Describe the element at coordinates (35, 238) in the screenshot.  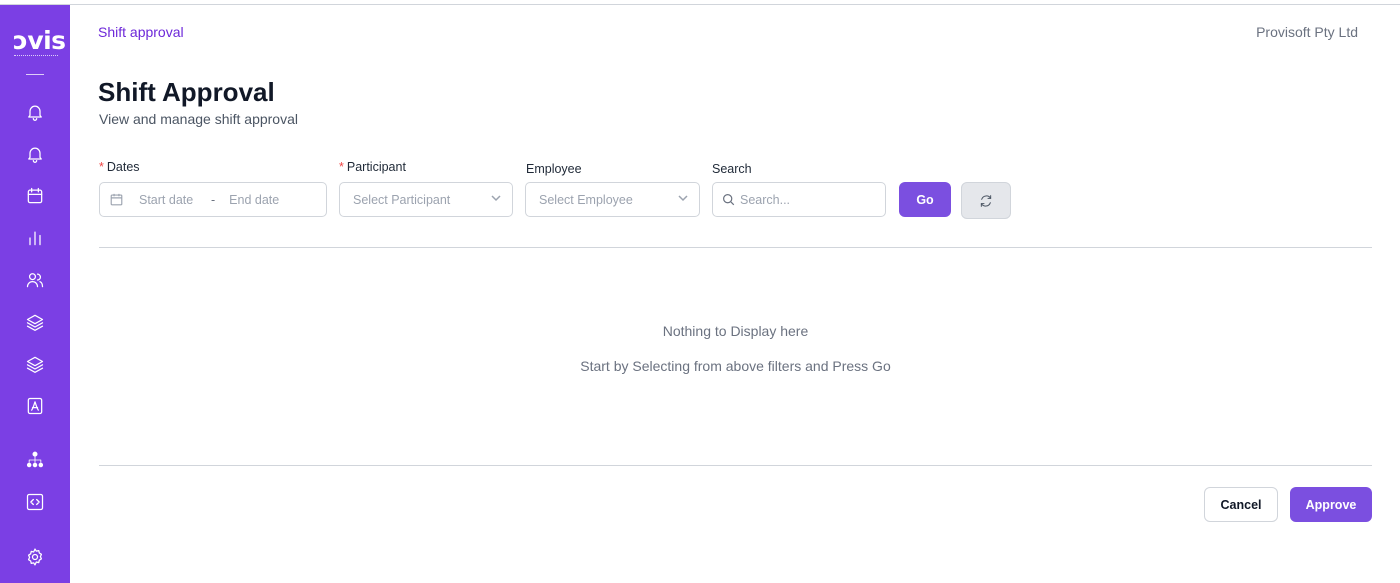
I see `bar-chart-icon` at that location.